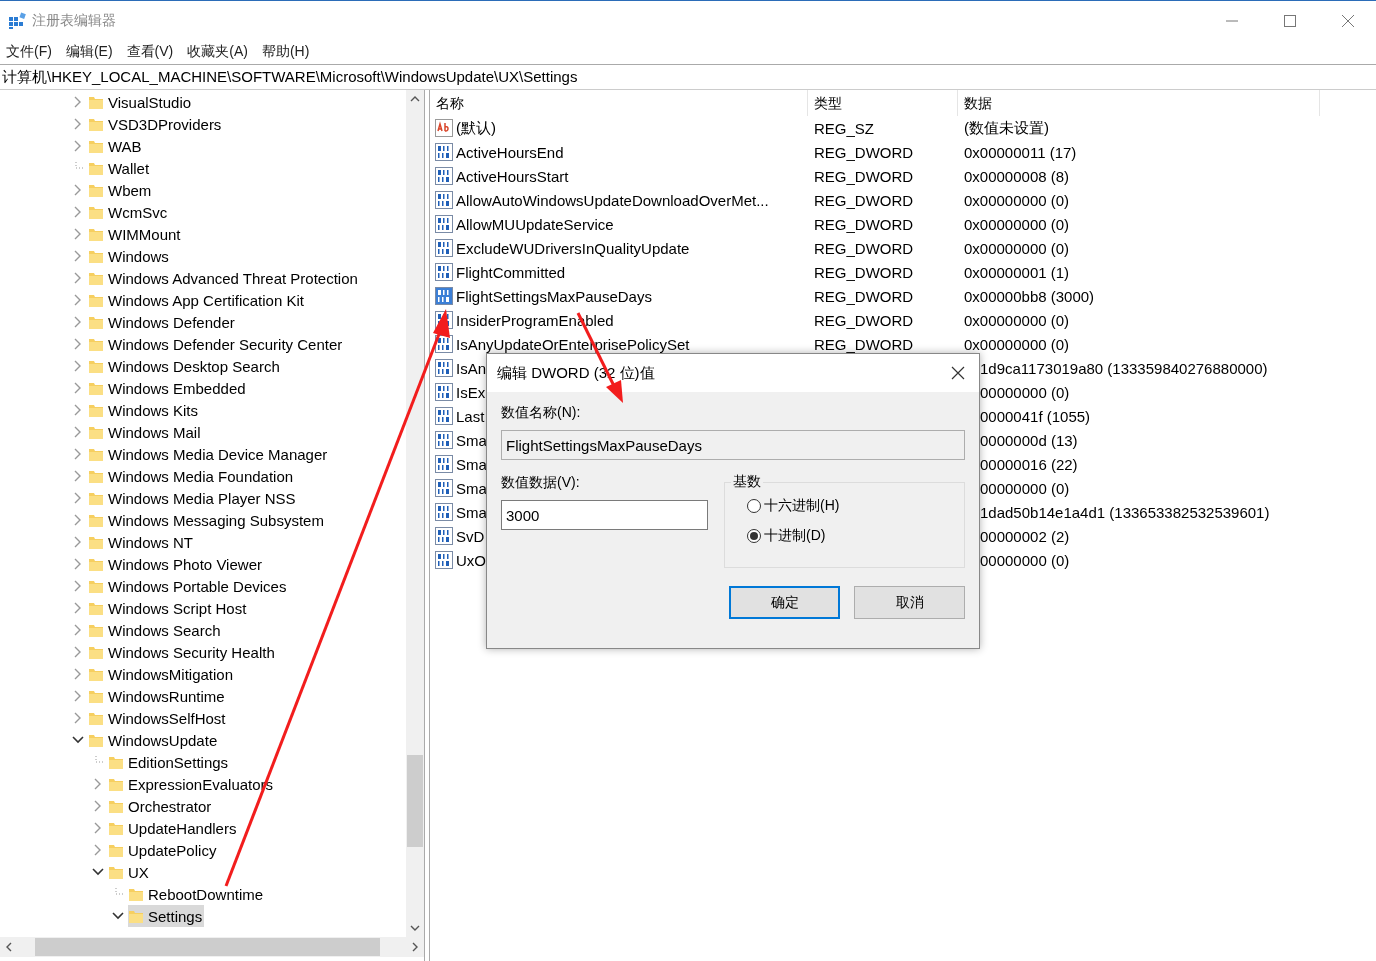 This screenshot has width=1376, height=961. What do you see at coordinates (285, 52) in the screenshot?
I see `menu-item: 帮助(H)` at bounding box center [285, 52].